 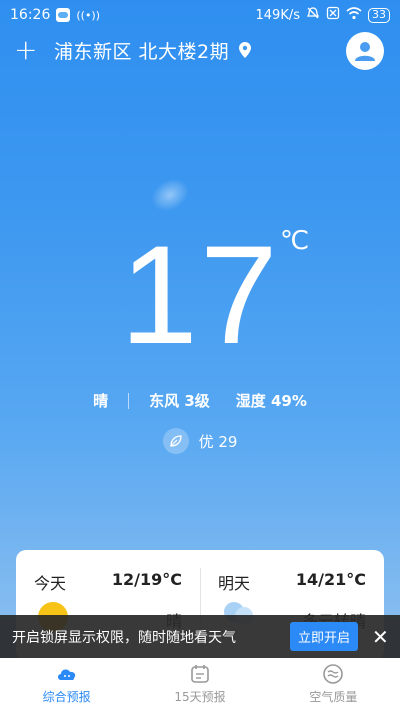 I want to click on mute-icon, so click(x=313, y=15).